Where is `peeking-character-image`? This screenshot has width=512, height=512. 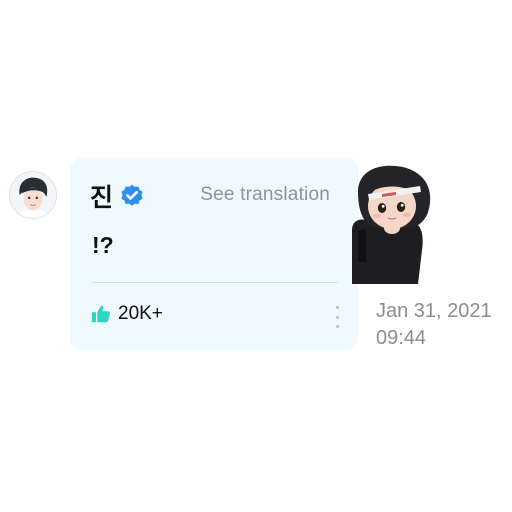
peeking-character-image is located at coordinates (391, 224).